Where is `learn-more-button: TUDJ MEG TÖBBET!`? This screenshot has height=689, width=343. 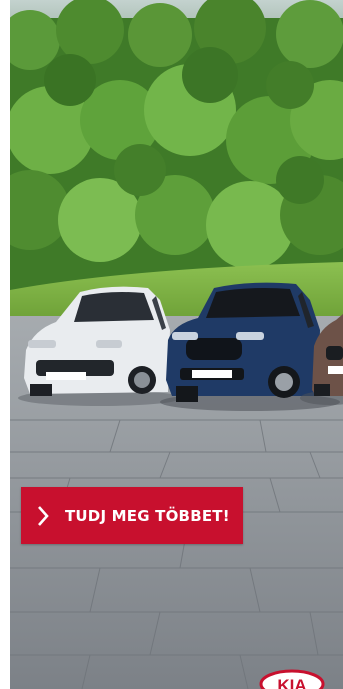 learn-more-button: TUDJ MEG TÖBBET! is located at coordinates (132, 515).